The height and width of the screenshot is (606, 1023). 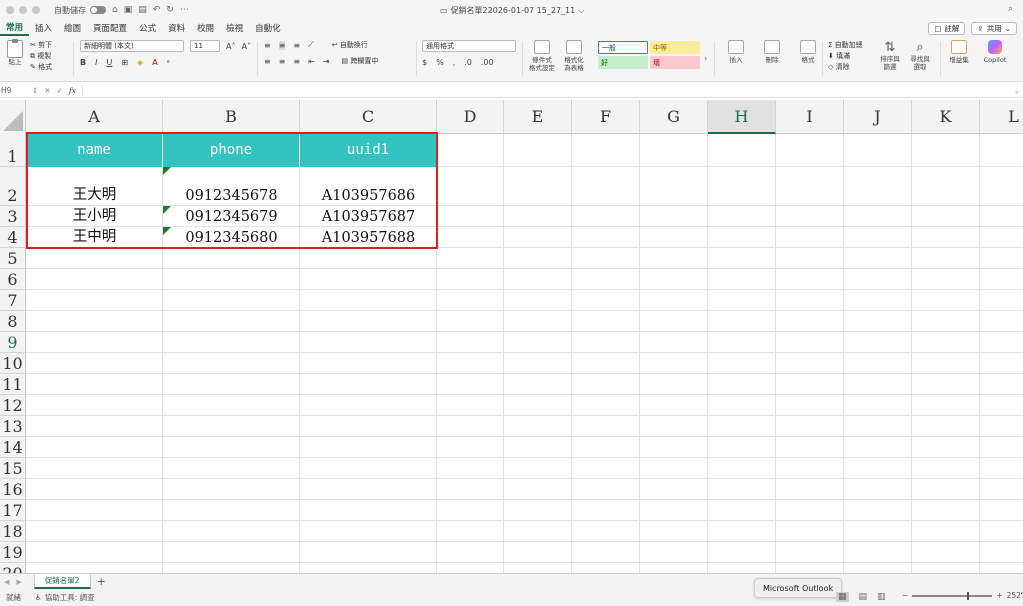 I want to click on indent-icon: ⇤, so click(x=311, y=61).